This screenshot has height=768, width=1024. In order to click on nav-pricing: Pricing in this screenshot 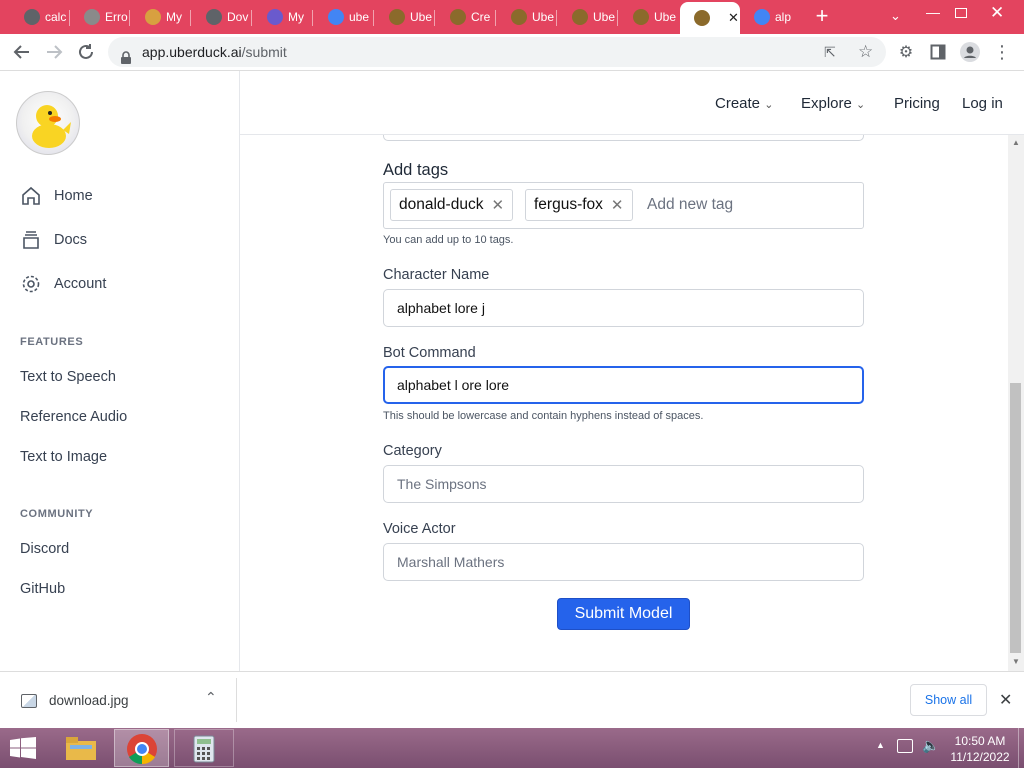, I will do `click(917, 103)`.